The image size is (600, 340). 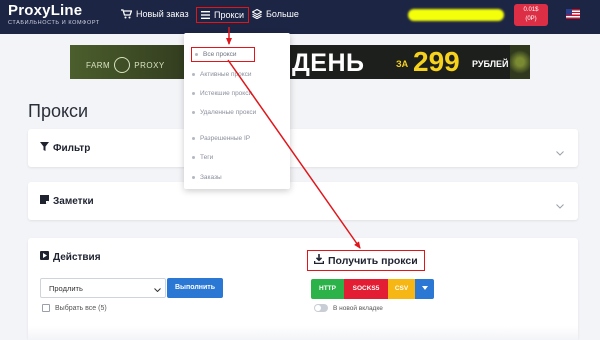 I want to click on banner-currency: РУБЛЕЙ, so click(x=490, y=64).